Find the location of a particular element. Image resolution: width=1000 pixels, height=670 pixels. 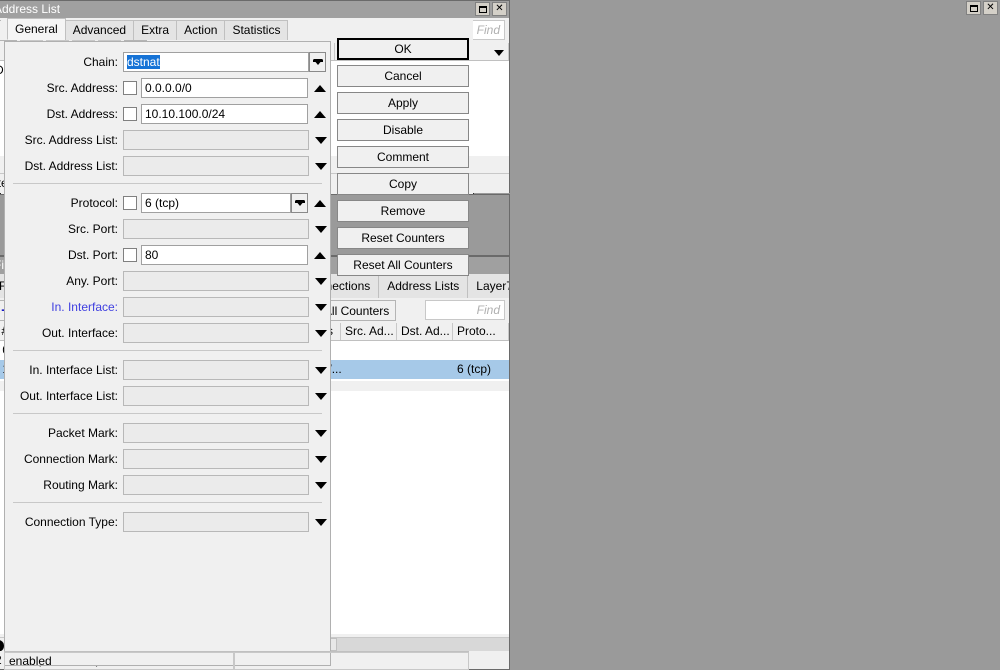

label-connection-mark: Connection Mark: is located at coordinates (70, 459).